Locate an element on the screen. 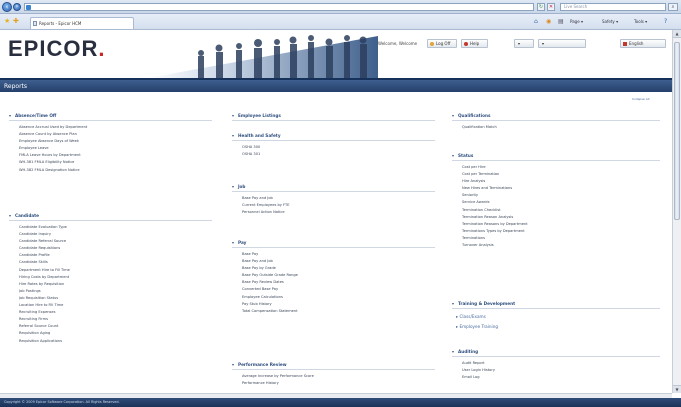 The height and width of the screenshot is (407, 681). section-title: Training & Development is located at coordinates (486, 304).